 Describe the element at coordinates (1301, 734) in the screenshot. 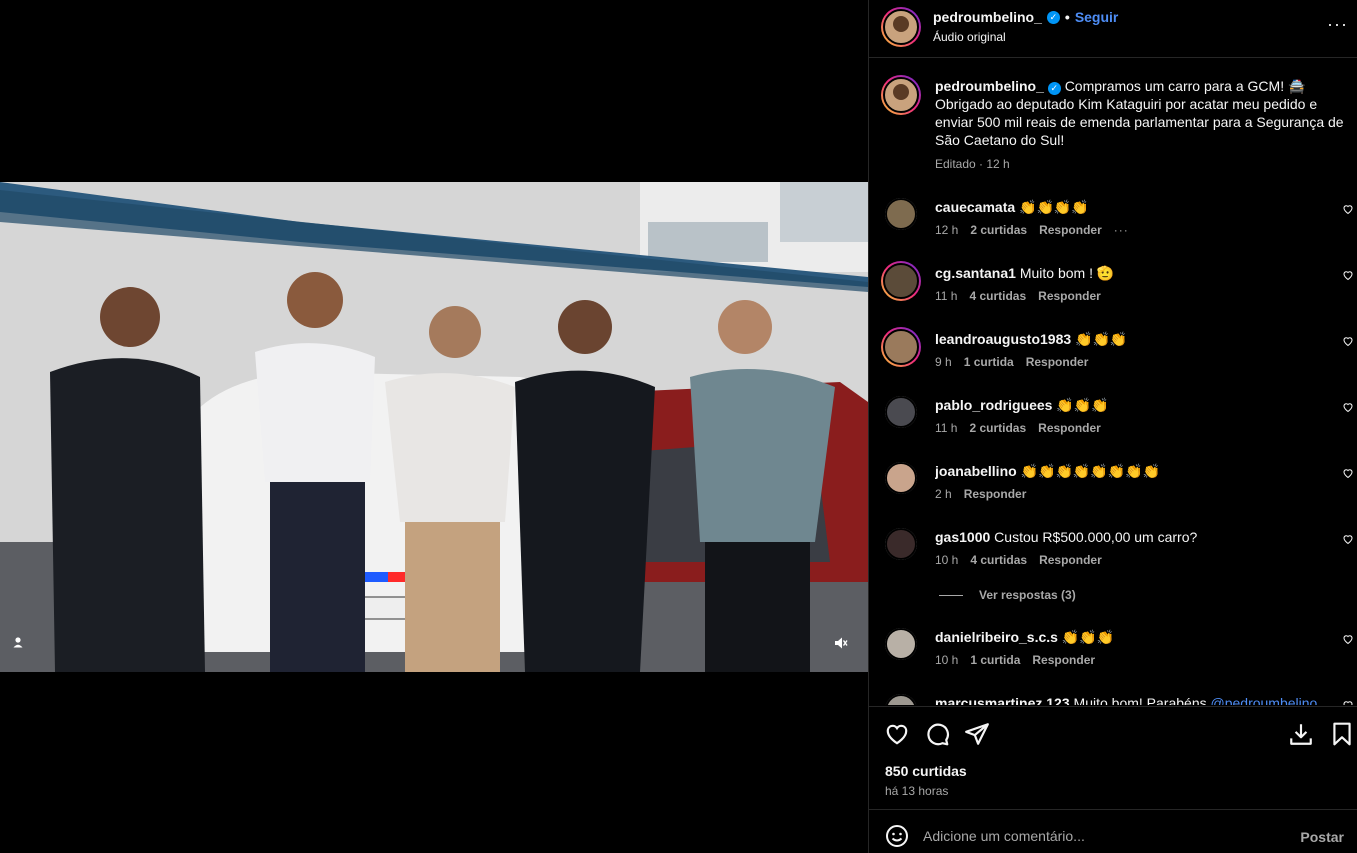

I see `download-icon` at that location.